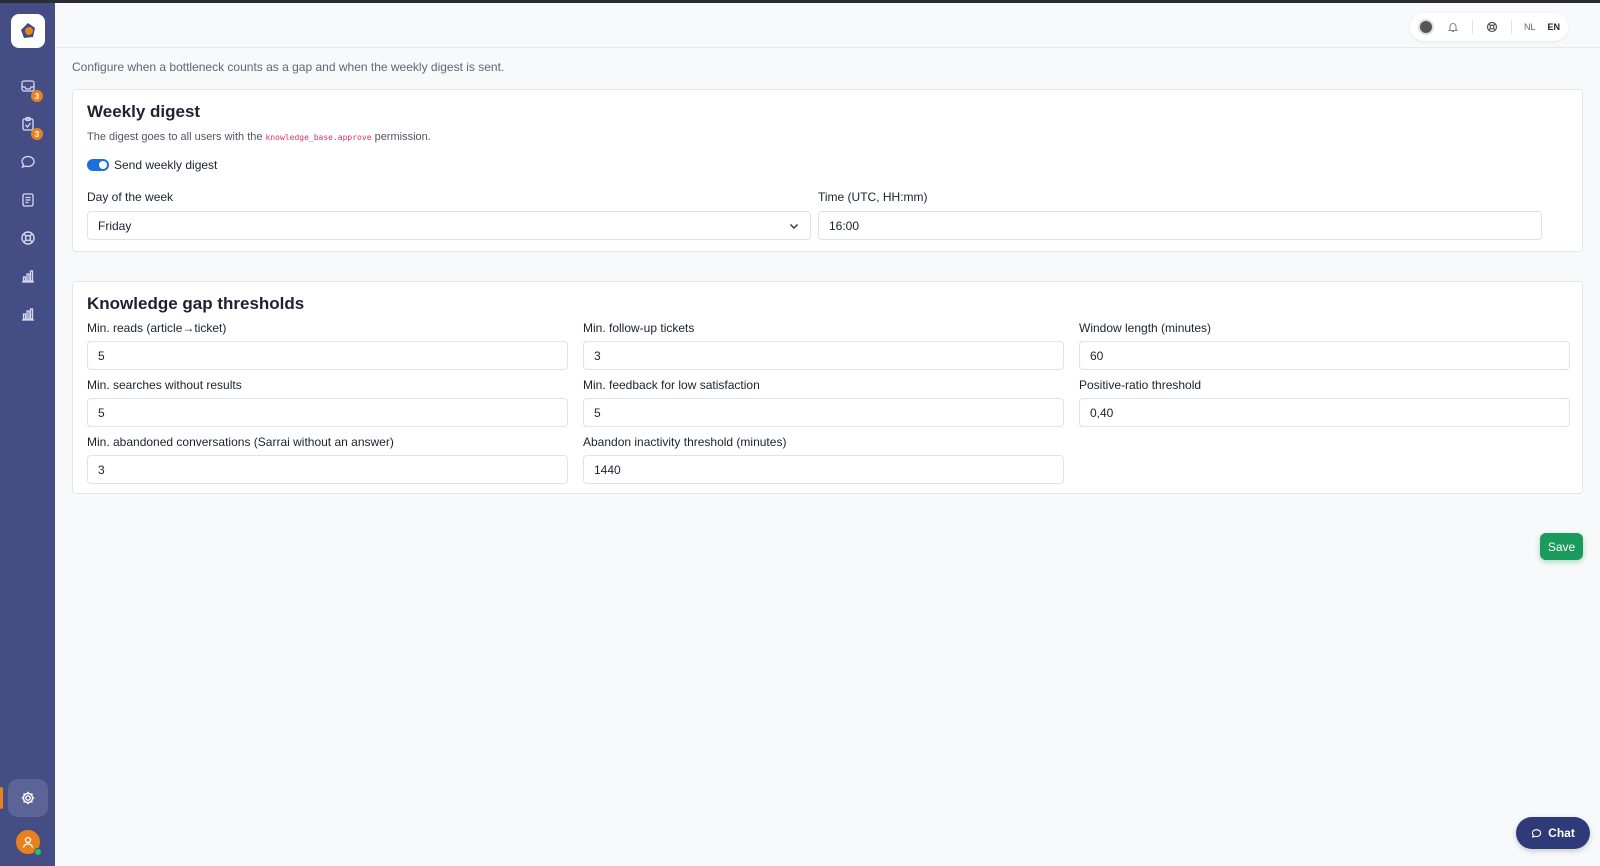 This screenshot has height=866, width=1600. Describe the element at coordinates (327, 355) in the screenshot. I see `min-reads-input: 5` at that location.